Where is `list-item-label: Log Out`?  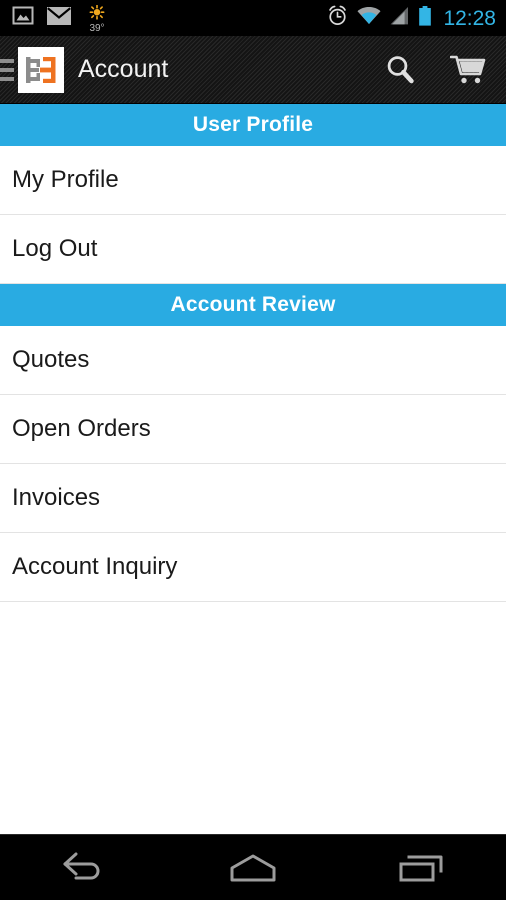 list-item-label: Log Out is located at coordinates (55, 248).